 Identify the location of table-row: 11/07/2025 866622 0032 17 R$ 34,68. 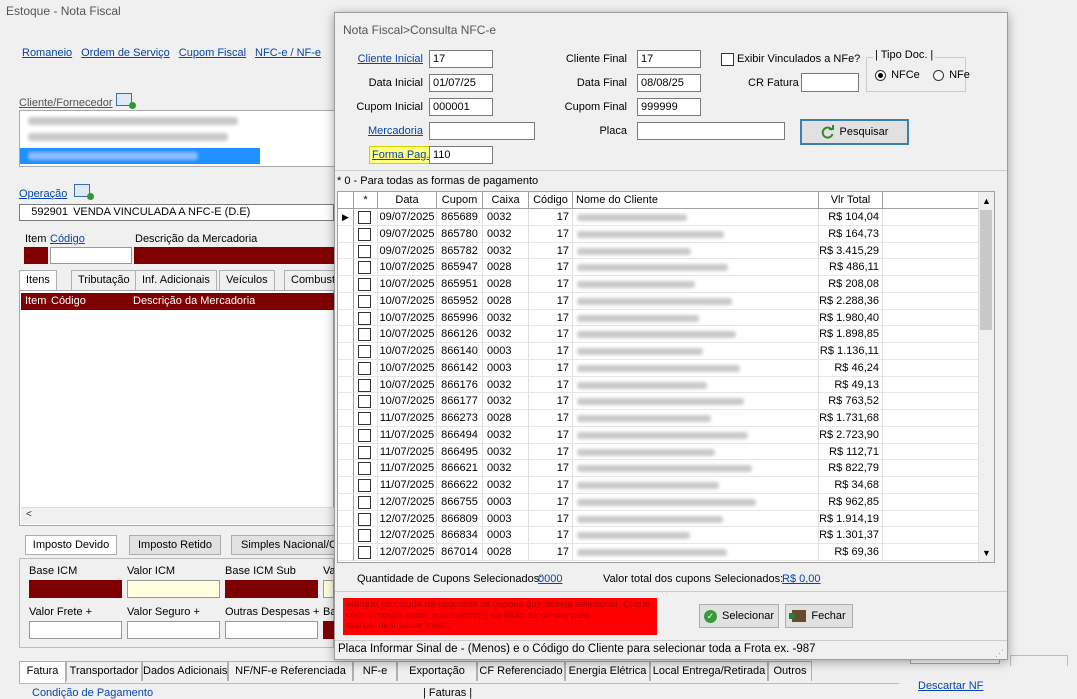
(665, 485).